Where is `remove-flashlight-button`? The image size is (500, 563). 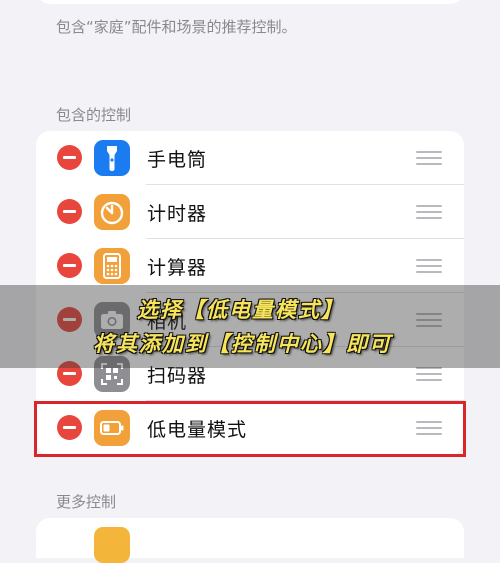 remove-flashlight-button is located at coordinates (69, 157).